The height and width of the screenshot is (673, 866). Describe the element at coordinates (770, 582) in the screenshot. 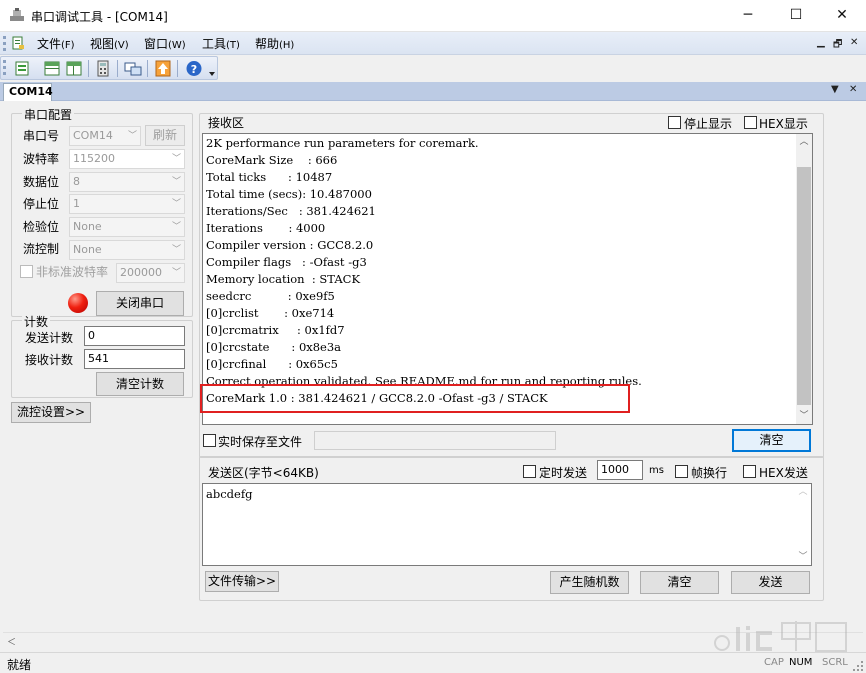

I see `send-button: 发送` at that location.